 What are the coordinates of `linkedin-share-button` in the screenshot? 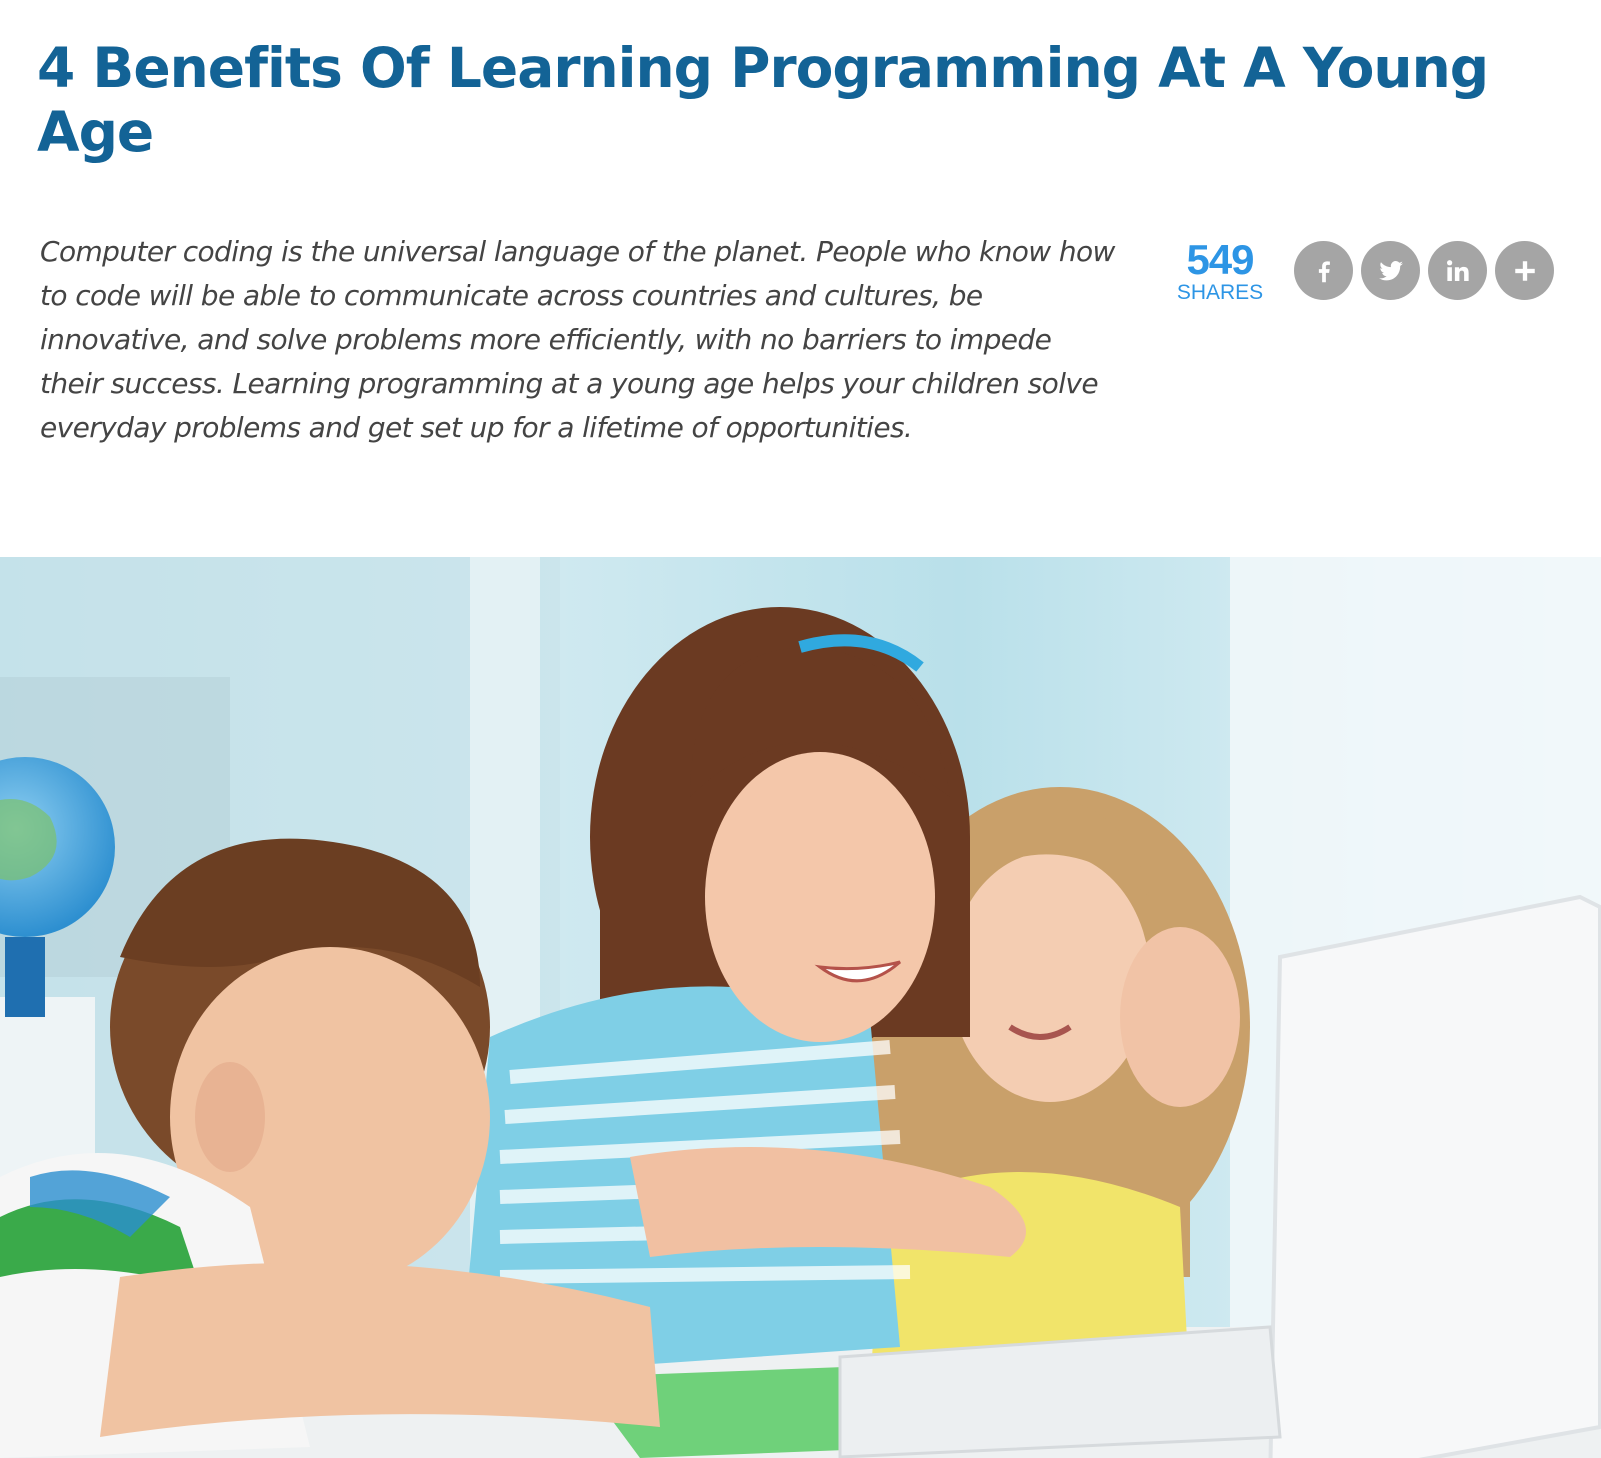 It's located at (1457, 270).